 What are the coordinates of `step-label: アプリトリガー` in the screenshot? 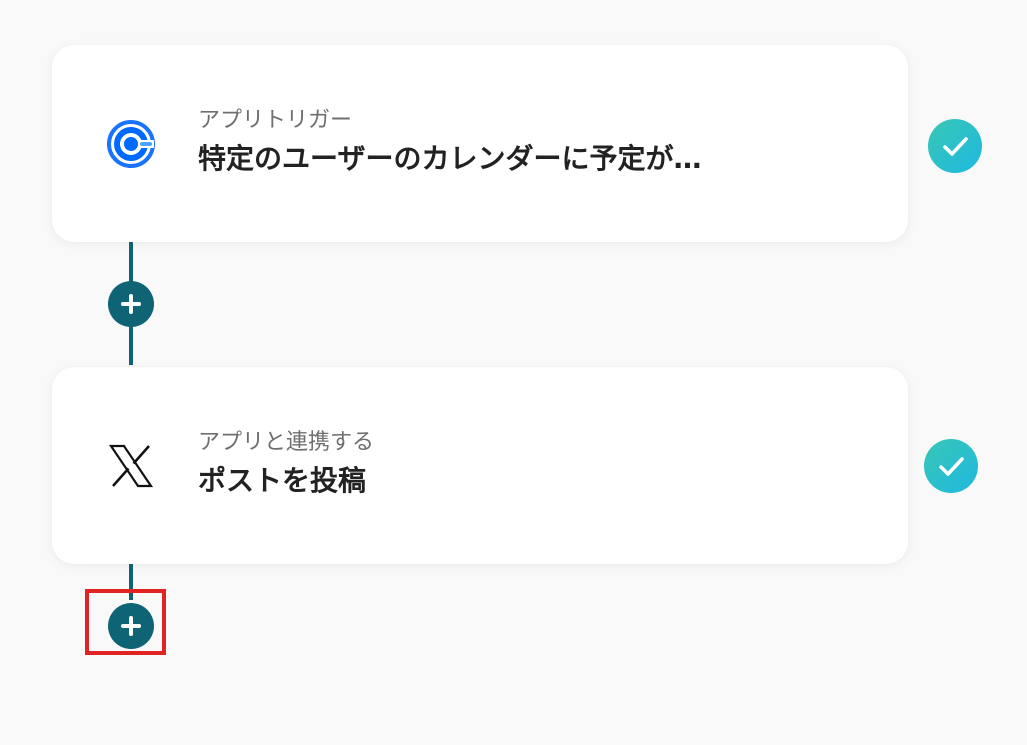 It's located at (275, 120).